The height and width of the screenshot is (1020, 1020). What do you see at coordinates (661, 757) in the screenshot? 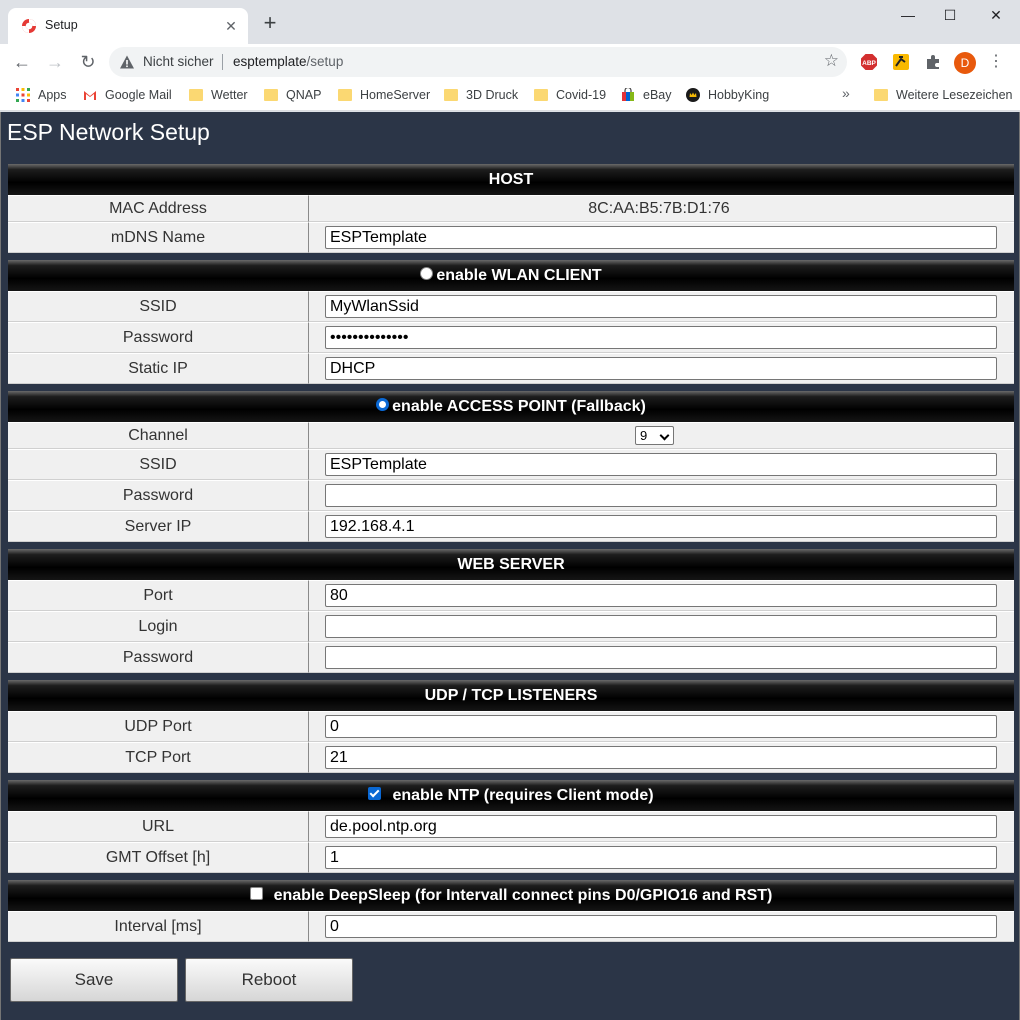
I see `tcp-port-input: 21` at bounding box center [661, 757].